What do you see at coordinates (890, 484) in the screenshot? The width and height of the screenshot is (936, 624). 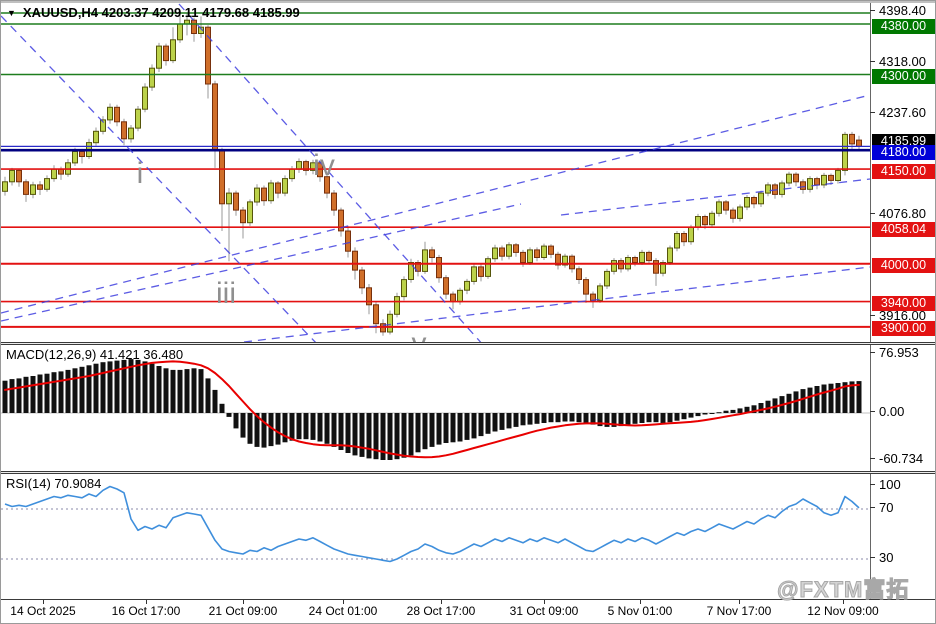 I see `rsi-tick: 100` at bounding box center [890, 484].